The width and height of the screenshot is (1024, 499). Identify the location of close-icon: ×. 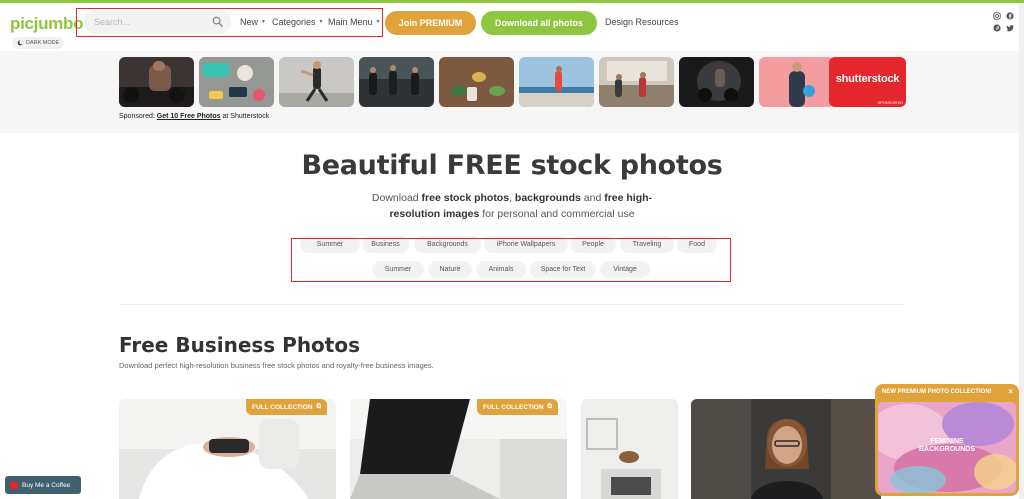
(1010, 391).